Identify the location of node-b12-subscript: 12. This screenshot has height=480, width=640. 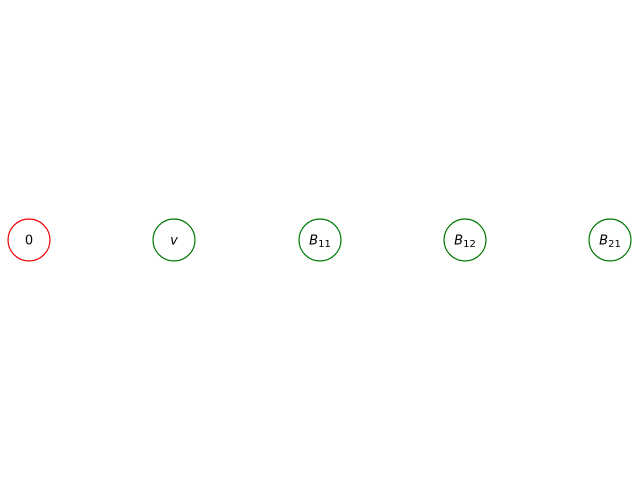
(469, 244).